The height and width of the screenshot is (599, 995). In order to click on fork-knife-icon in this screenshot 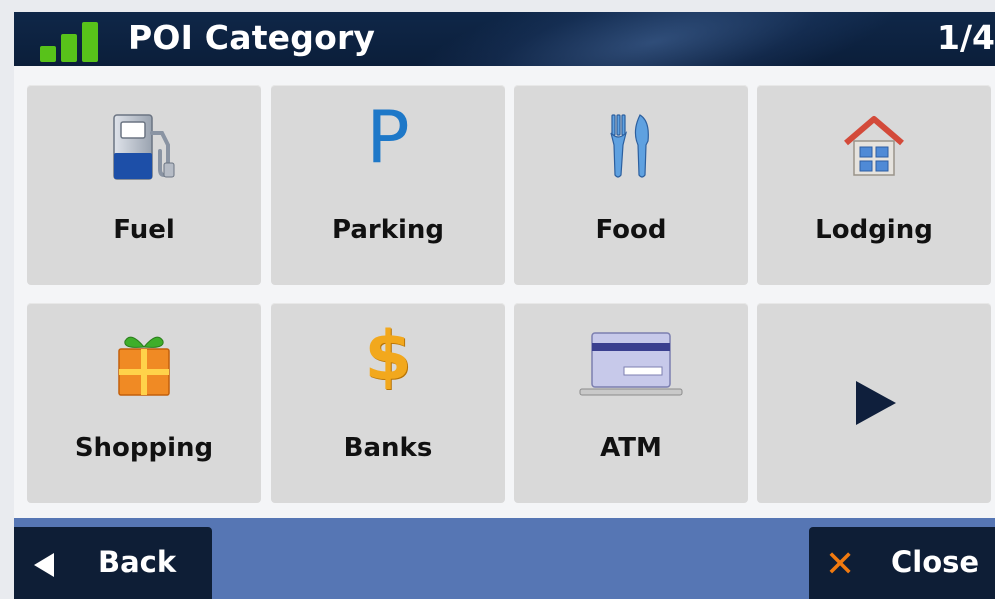, I will do `click(629, 146)`.